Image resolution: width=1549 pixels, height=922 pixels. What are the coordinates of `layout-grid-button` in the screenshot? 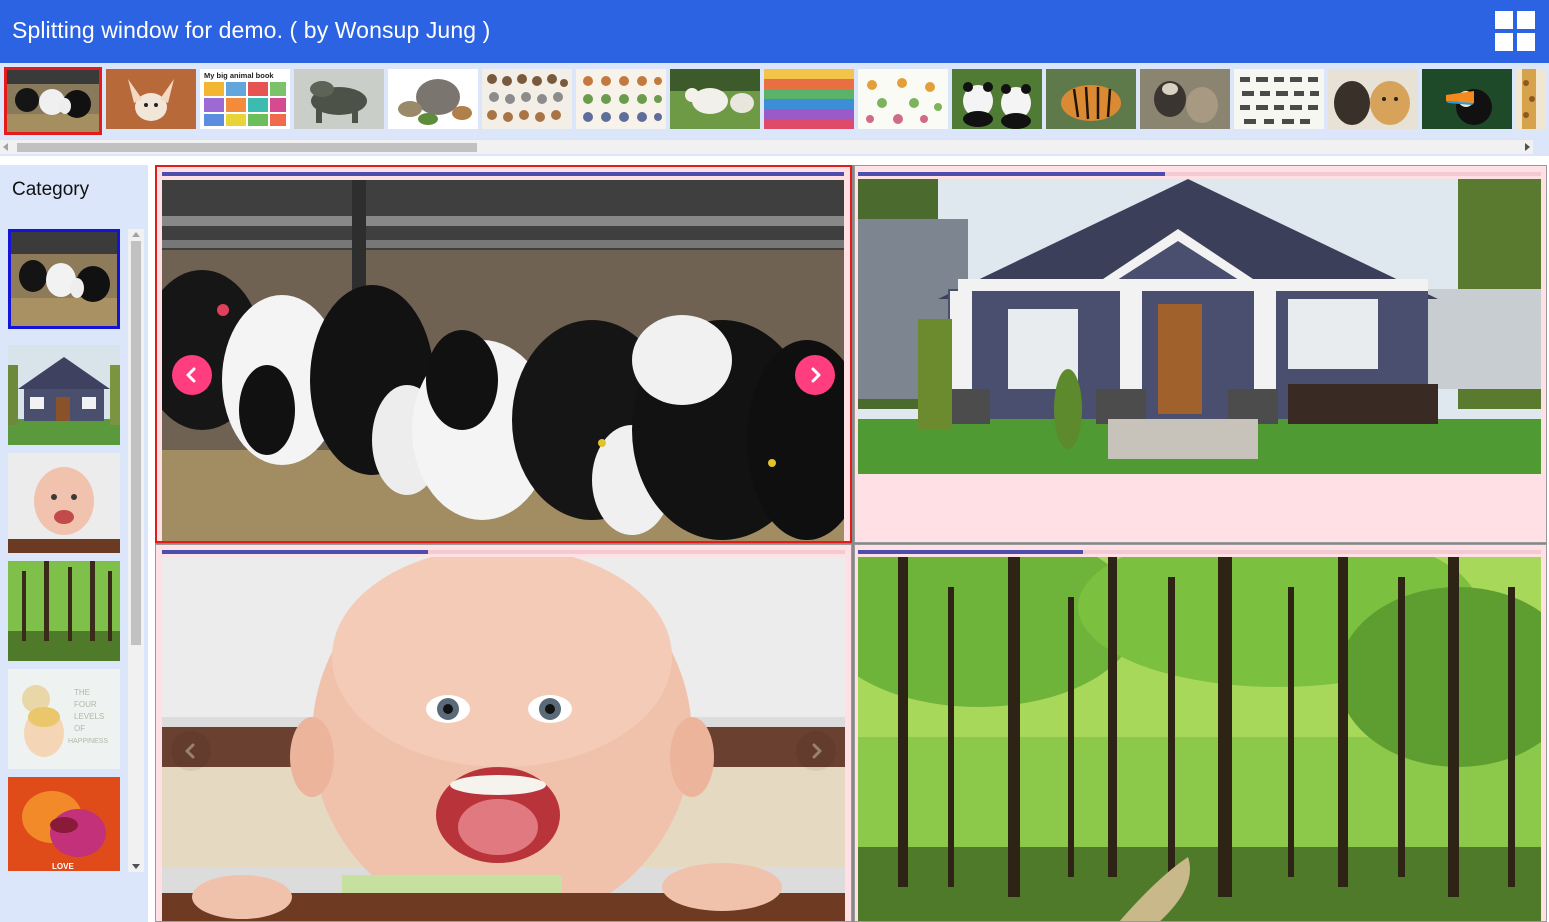 It's located at (1515, 31).